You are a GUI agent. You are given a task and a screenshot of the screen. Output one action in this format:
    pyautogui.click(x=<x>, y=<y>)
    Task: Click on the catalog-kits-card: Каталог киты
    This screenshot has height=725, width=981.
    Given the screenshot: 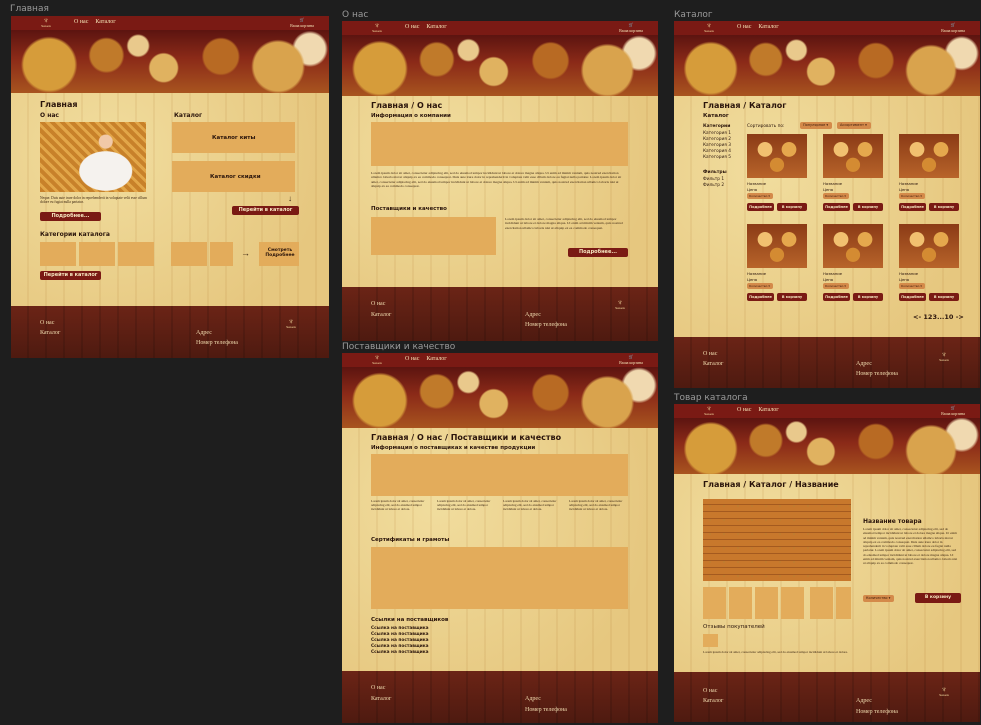 What is the action you would take?
    pyautogui.click(x=233, y=137)
    